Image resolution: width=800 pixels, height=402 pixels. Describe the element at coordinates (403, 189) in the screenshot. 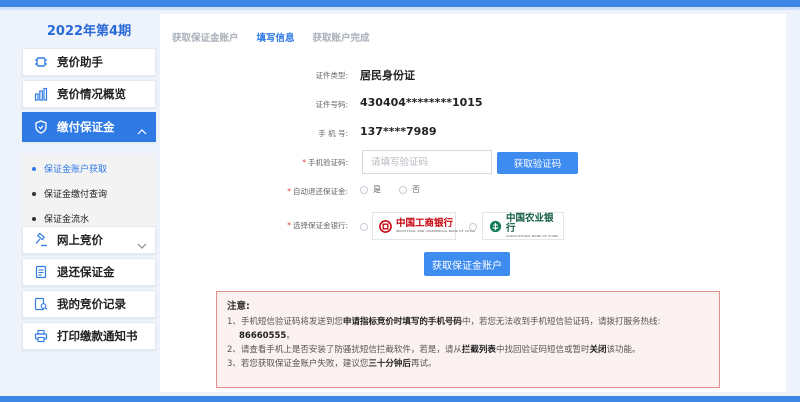

I see `auto-refund-no-radio` at that location.